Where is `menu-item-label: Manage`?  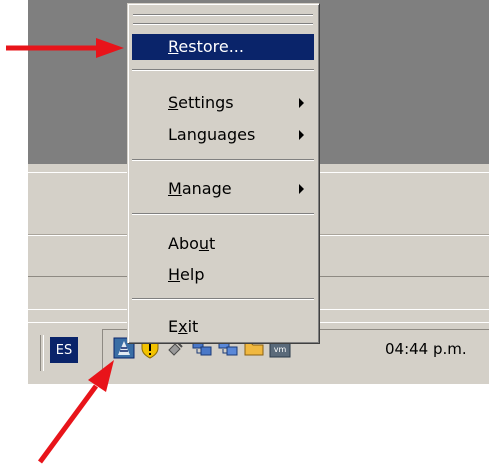 menu-item-label: Manage is located at coordinates (200, 188).